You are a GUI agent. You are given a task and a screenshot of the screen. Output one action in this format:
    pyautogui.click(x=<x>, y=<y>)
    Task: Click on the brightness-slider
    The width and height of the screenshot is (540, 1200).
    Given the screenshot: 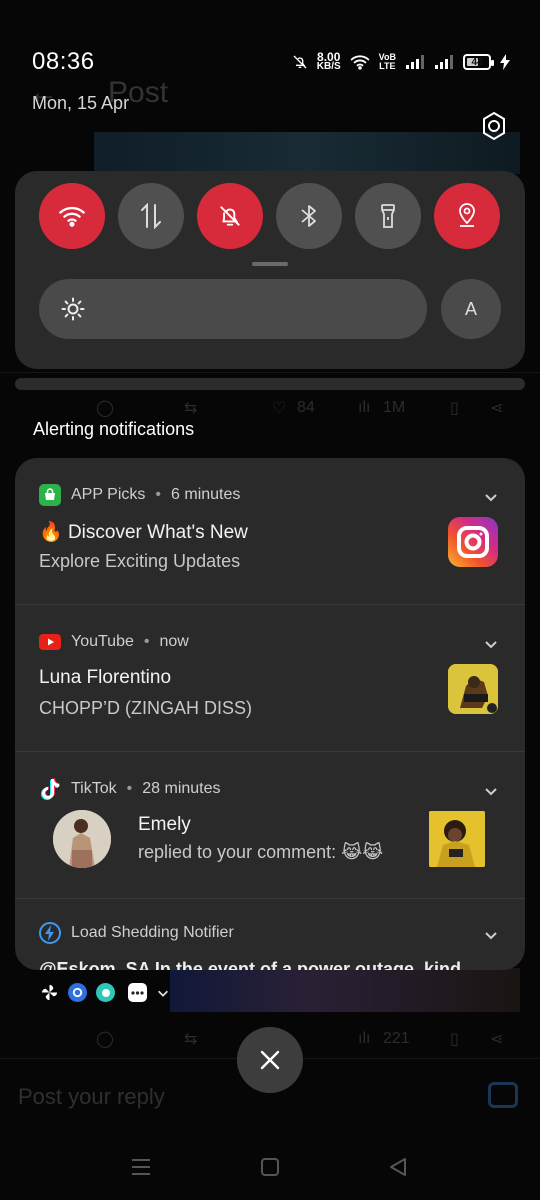 What is the action you would take?
    pyautogui.click(x=233, y=309)
    